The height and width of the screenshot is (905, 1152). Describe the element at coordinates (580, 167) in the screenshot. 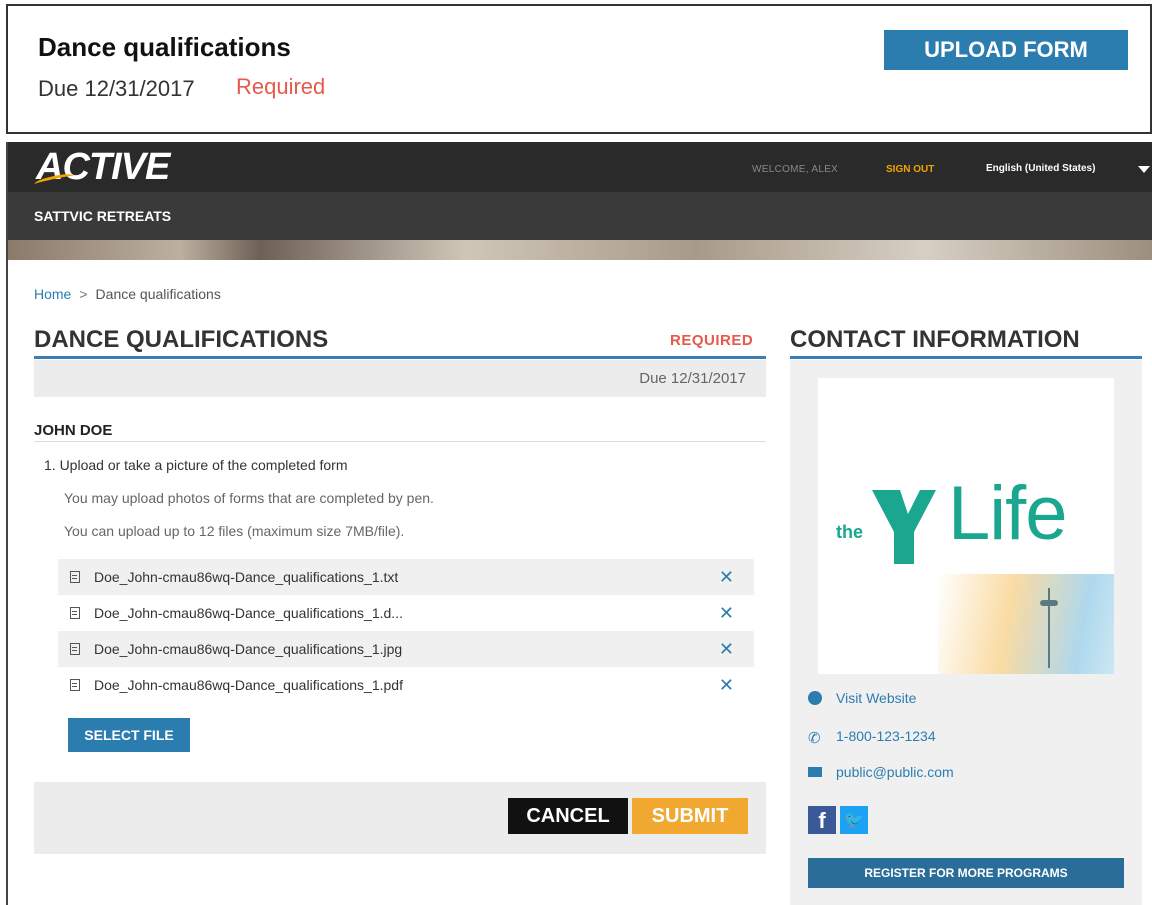

I see `site-header` at that location.